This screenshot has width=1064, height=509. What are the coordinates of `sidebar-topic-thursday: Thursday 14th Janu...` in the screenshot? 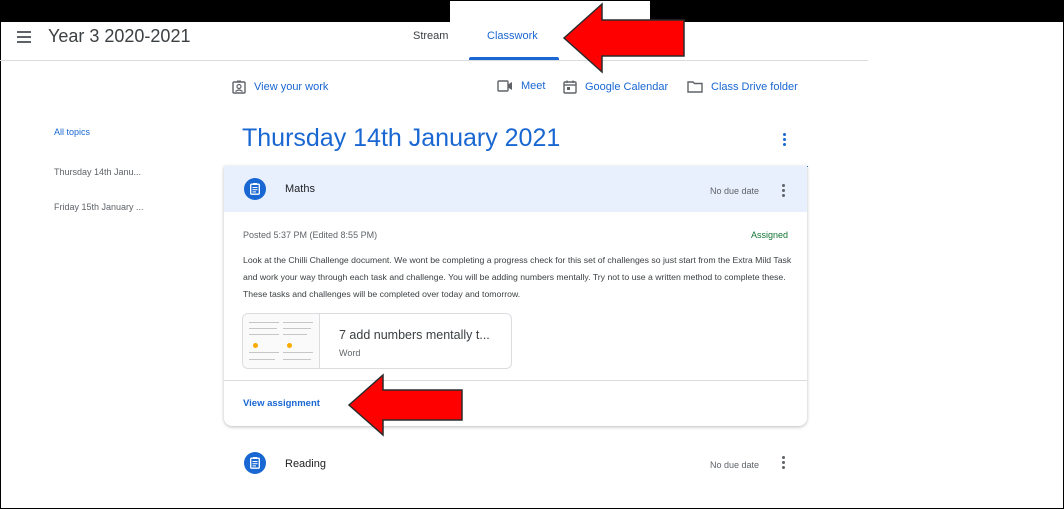 It's located at (97, 172).